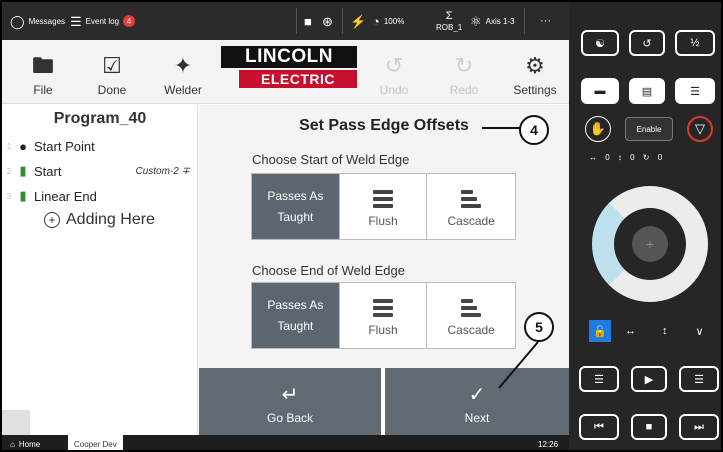 The image size is (723, 452). I want to click on callout-leaders, so click(510, 258).